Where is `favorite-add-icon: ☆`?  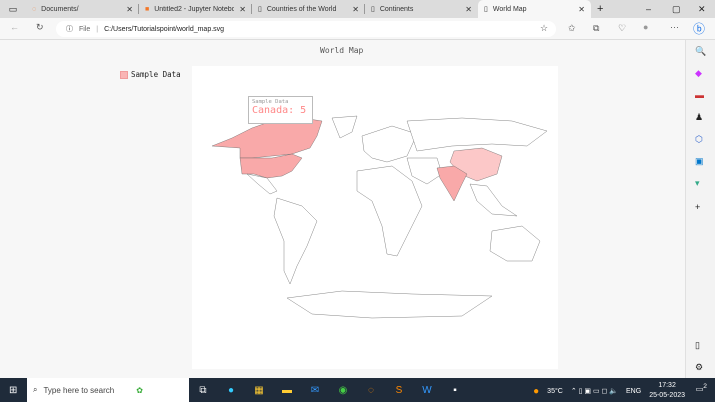
favorite-add-icon: ☆ is located at coordinates (544, 28).